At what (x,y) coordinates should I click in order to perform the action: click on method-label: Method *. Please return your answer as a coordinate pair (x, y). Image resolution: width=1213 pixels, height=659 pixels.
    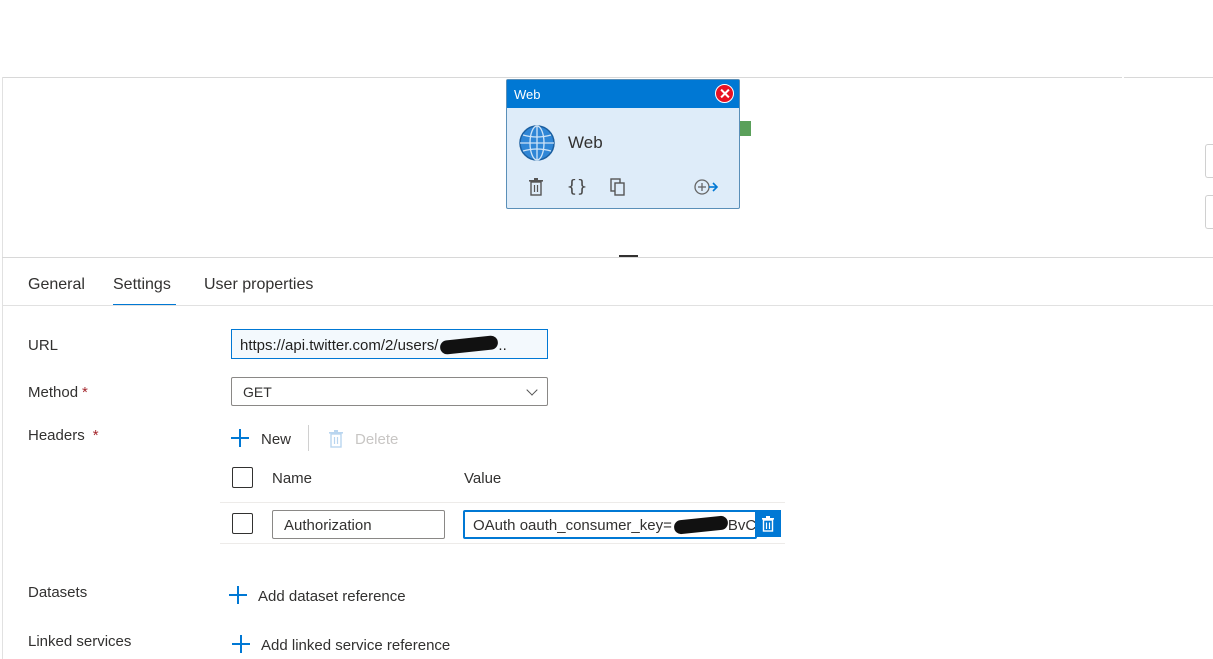
    Looking at the image, I should click on (58, 392).